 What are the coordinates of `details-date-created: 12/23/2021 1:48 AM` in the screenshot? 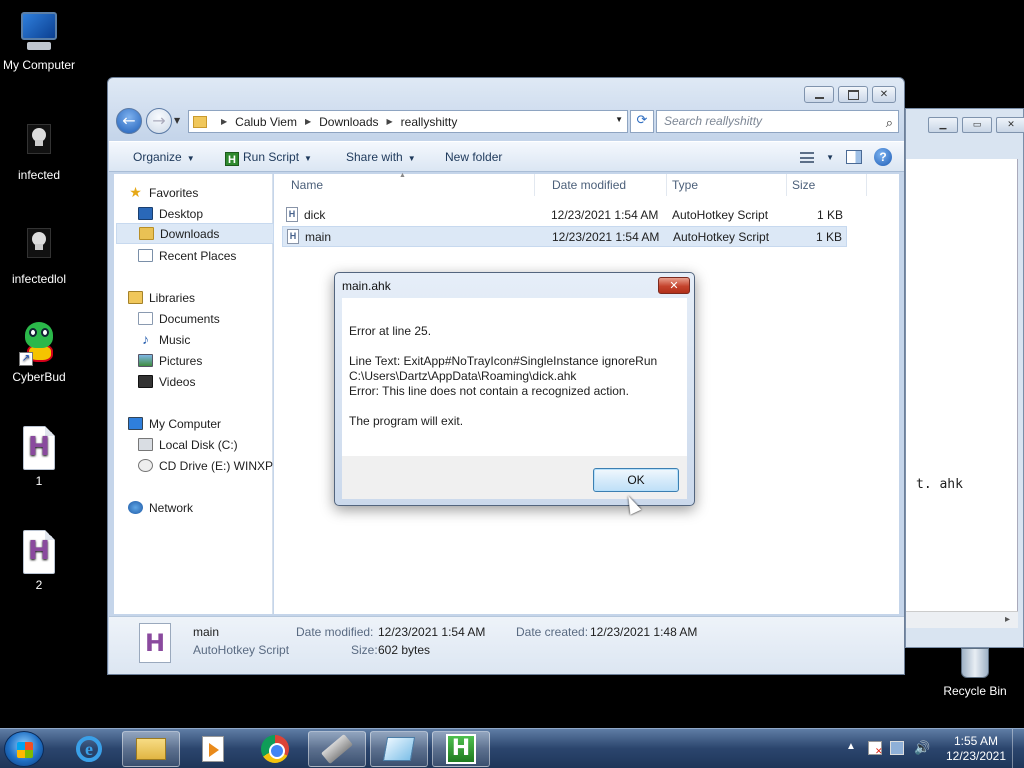 It's located at (644, 632).